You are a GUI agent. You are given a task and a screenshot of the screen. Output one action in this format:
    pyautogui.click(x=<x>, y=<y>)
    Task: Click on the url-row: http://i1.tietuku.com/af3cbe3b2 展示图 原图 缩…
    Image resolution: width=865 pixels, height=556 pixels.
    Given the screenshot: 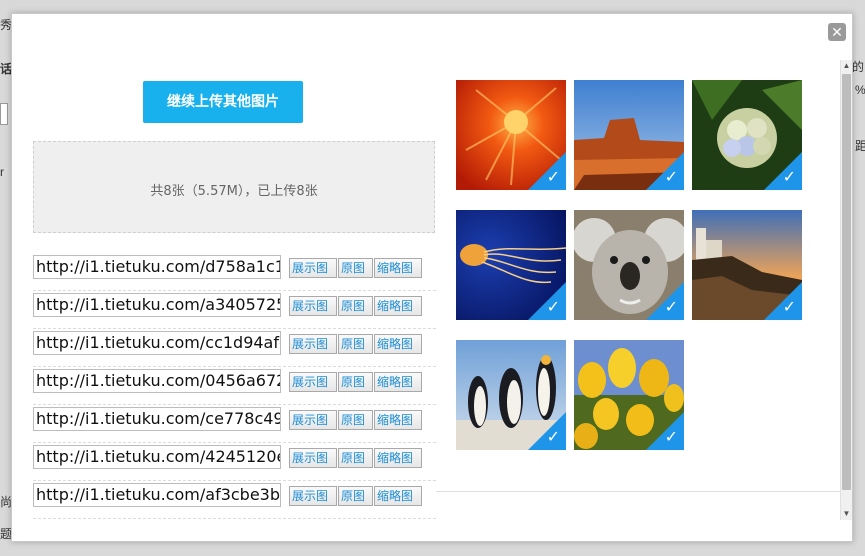 What is the action you would take?
    pyautogui.click(x=234, y=500)
    